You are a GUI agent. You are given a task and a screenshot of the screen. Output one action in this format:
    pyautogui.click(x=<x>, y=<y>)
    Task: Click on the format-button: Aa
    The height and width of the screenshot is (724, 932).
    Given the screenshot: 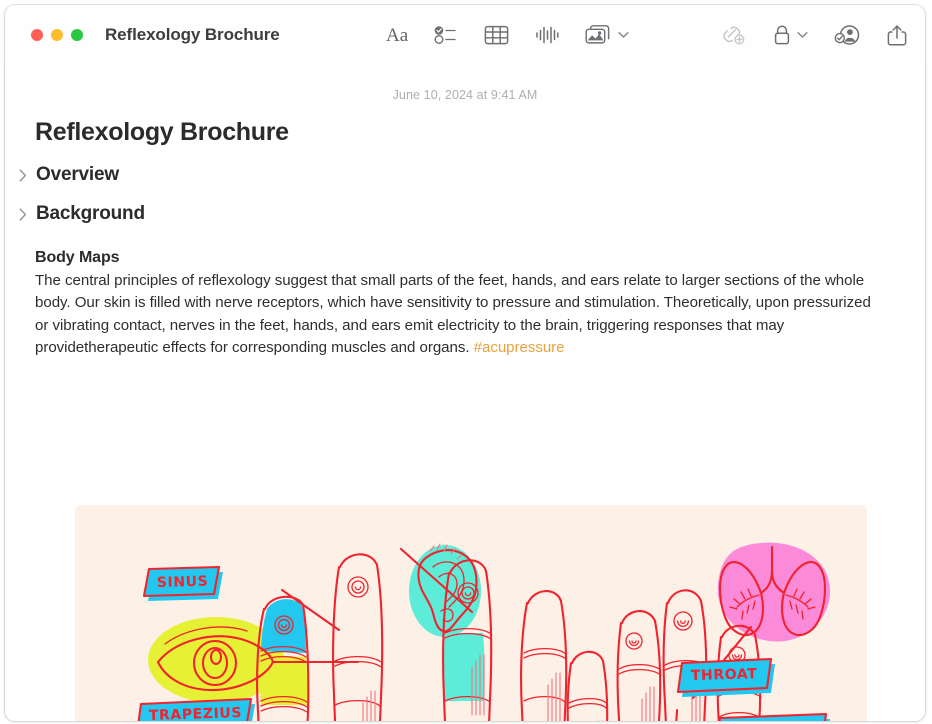 What is the action you would take?
    pyautogui.click(x=397, y=35)
    